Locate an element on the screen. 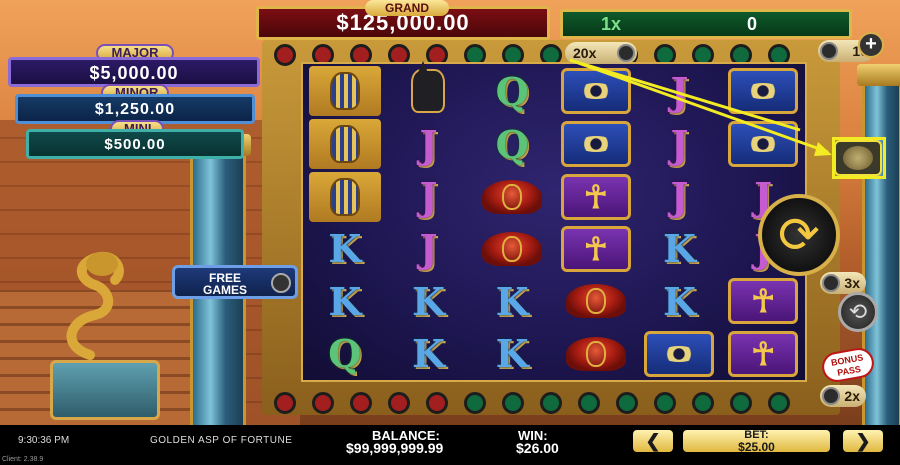 This screenshot has width=900, height=465. multiplier-2x-label: 2x is located at coordinates (852, 396).